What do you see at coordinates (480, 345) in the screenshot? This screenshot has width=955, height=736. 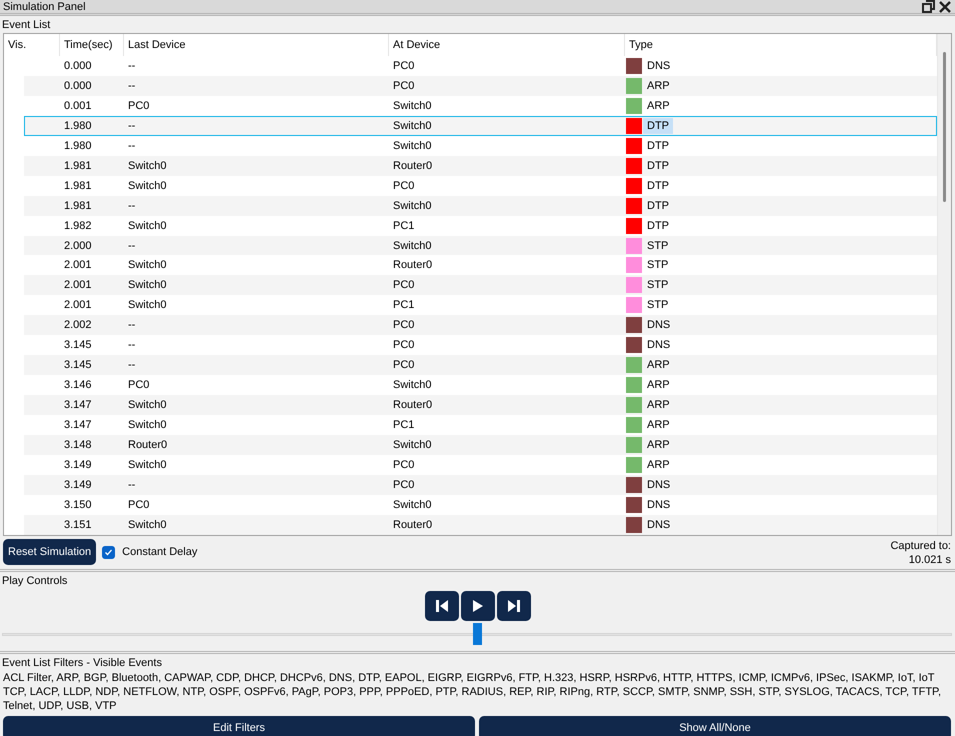 I see `event-row: 3.145 -- PC0 DNS` at bounding box center [480, 345].